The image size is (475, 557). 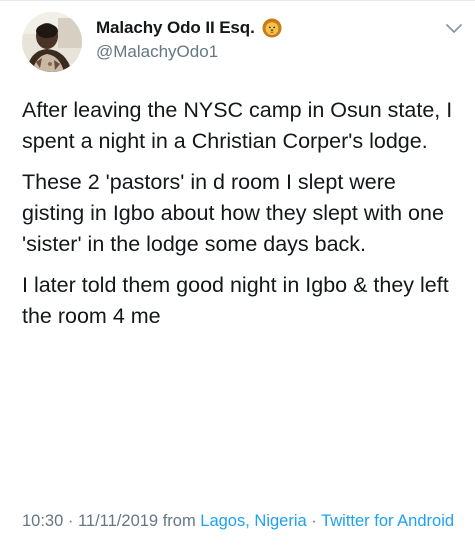 What do you see at coordinates (253, 521) in the screenshot?
I see `location-link: Lagos, Nigeria` at bounding box center [253, 521].